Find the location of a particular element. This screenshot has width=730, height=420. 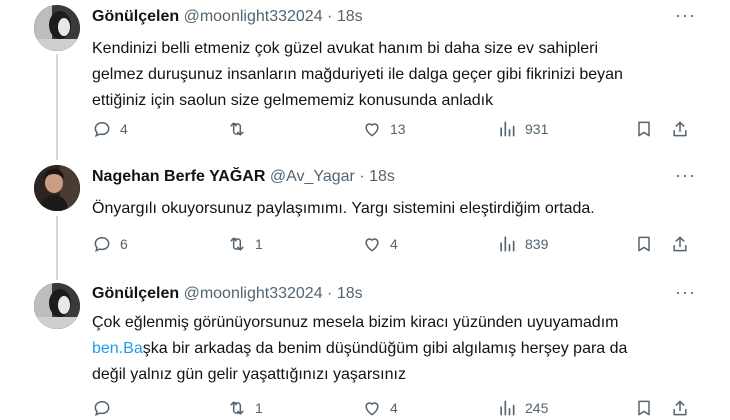

reply-count: 4 is located at coordinates (124, 129).